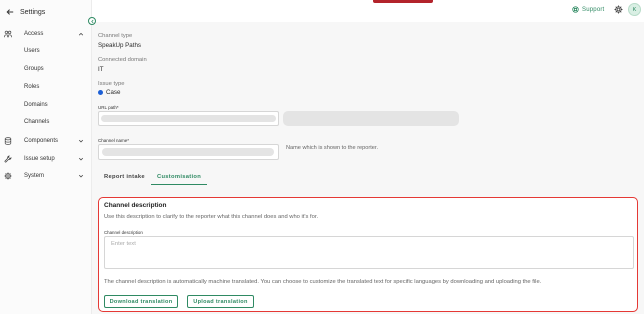  What do you see at coordinates (332, 148) in the screenshot?
I see `channel-name-hint: Name which is shown to the reporter.` at bounding box center [332, 148].